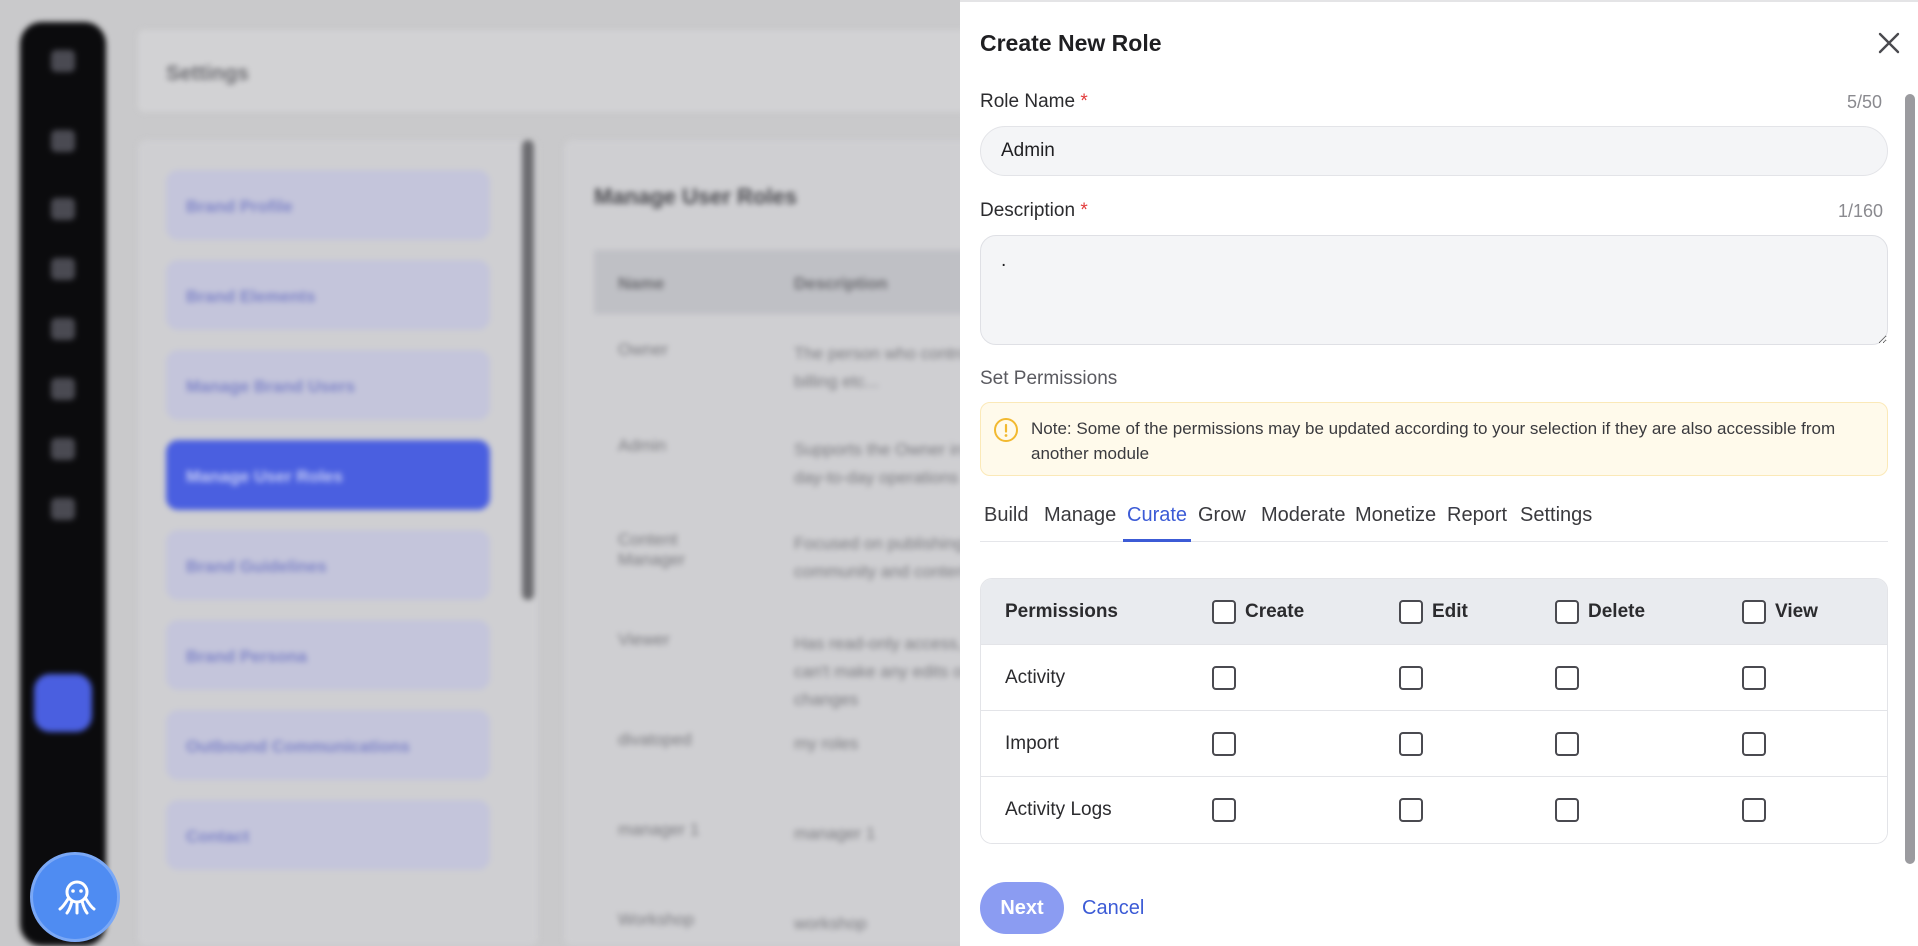  I want to click on row-description: my roles, so click(826, 743).